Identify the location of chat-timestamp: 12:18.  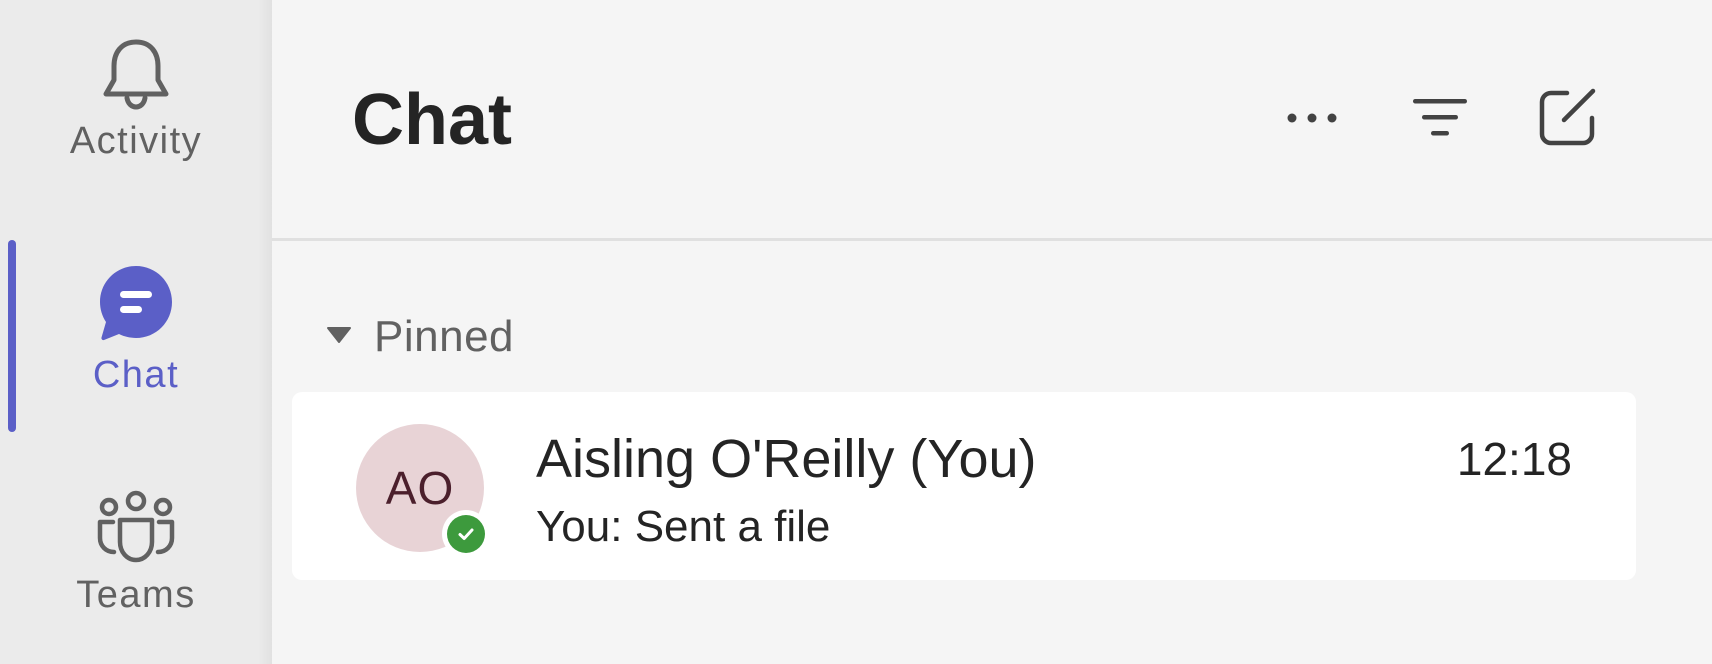
(1514, 459).